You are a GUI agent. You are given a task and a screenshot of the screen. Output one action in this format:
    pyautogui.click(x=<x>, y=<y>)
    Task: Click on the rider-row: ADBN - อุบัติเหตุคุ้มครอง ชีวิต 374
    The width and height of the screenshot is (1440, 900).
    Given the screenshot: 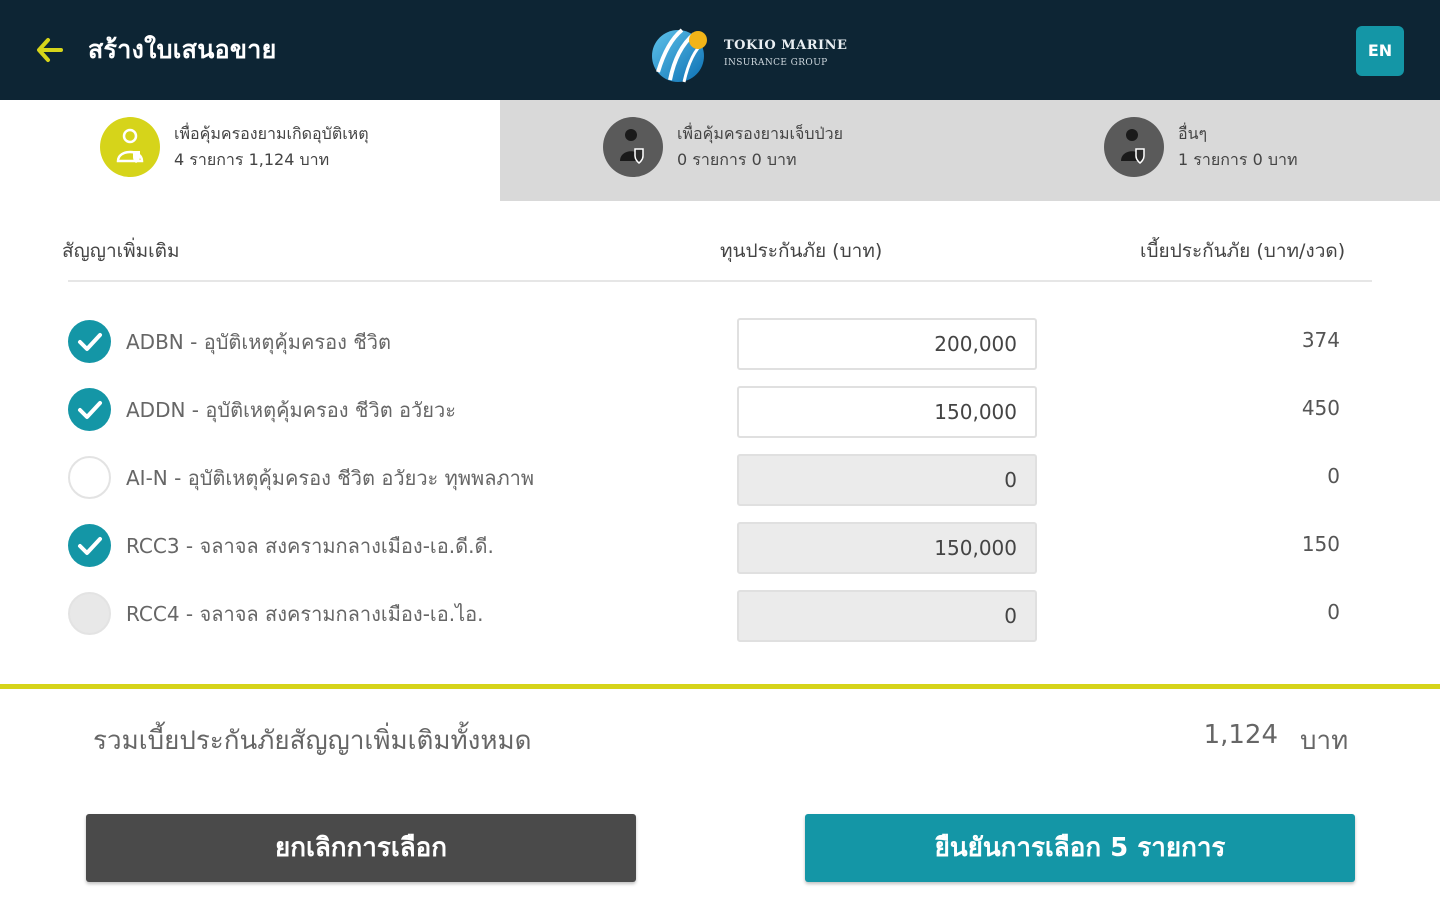 What is the action you would take?
    pyautogui.click(x=720, y=342)
    